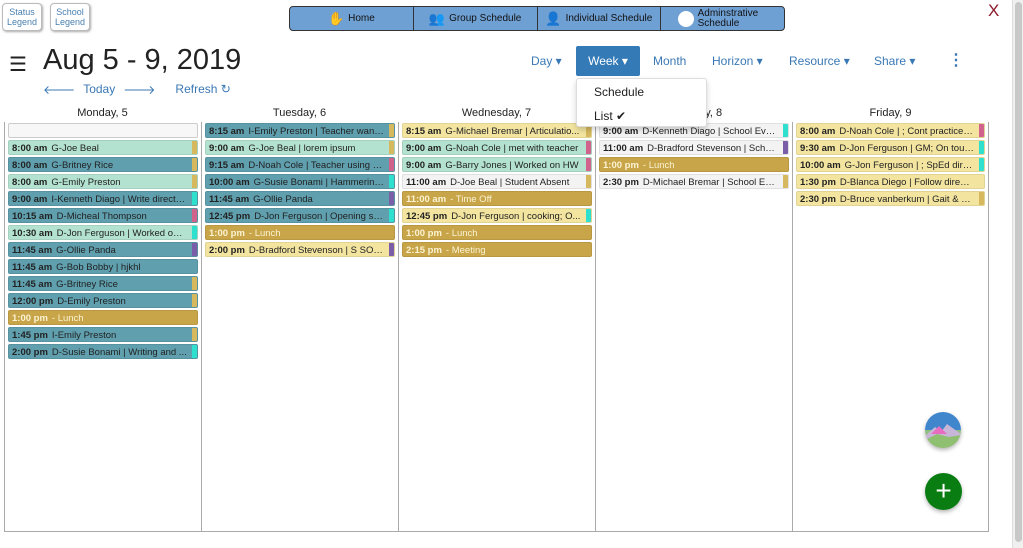 This screenshot has width=1023, height=548. Describe the element at coordinates (497, 198) in the screenshot. I see `event-item: 11:00 am - Time Off` at that location.